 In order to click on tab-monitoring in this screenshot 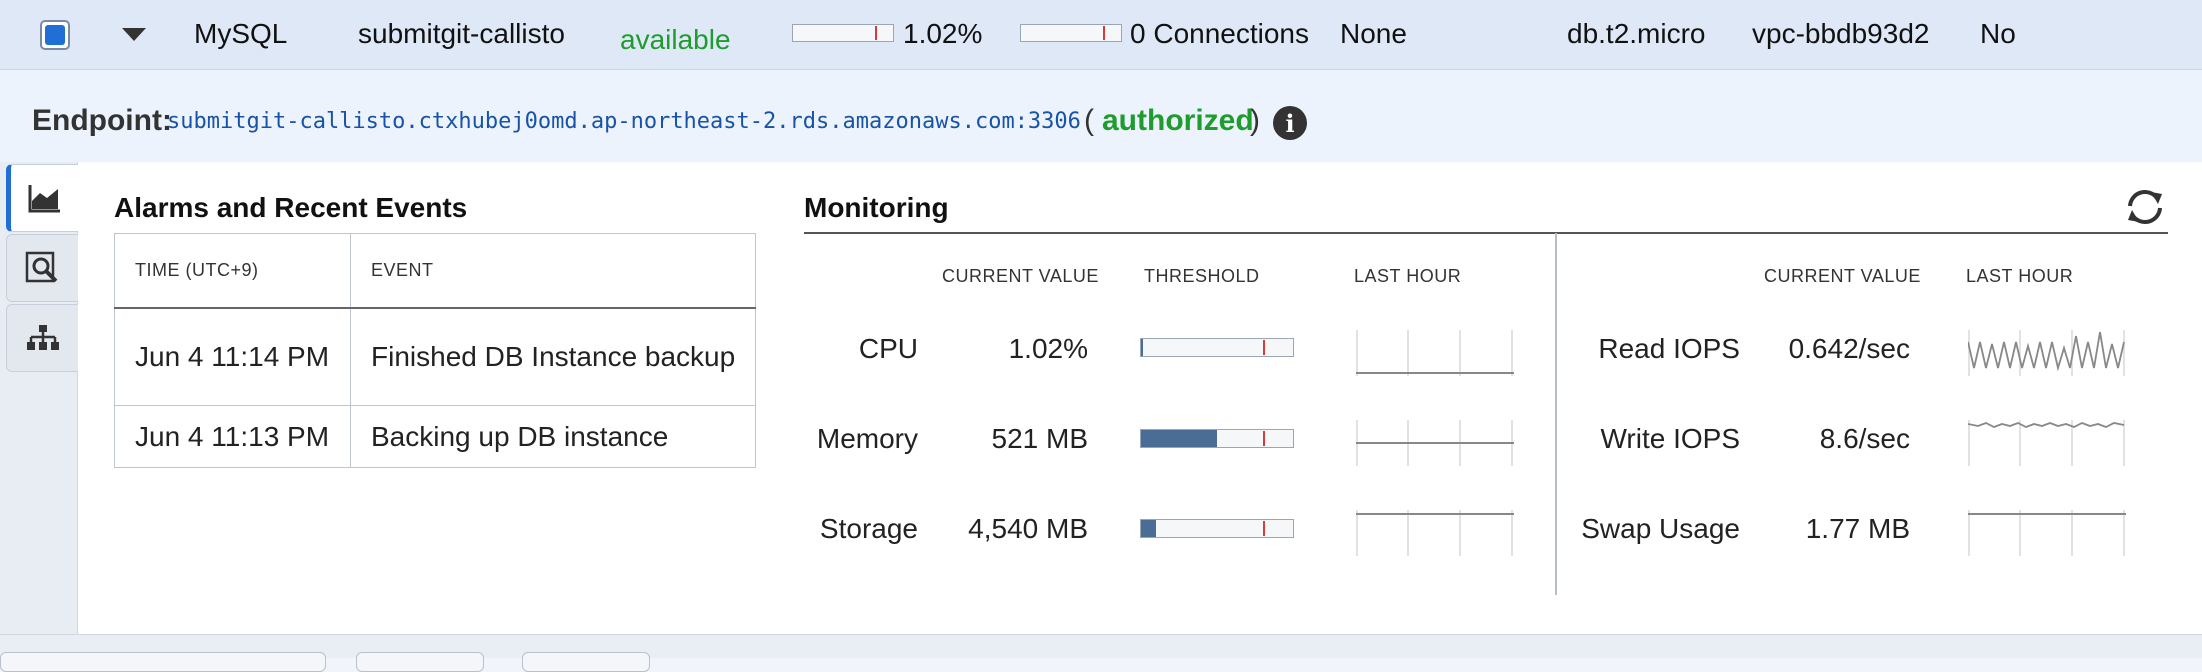, I will do `click(42, 198)`.